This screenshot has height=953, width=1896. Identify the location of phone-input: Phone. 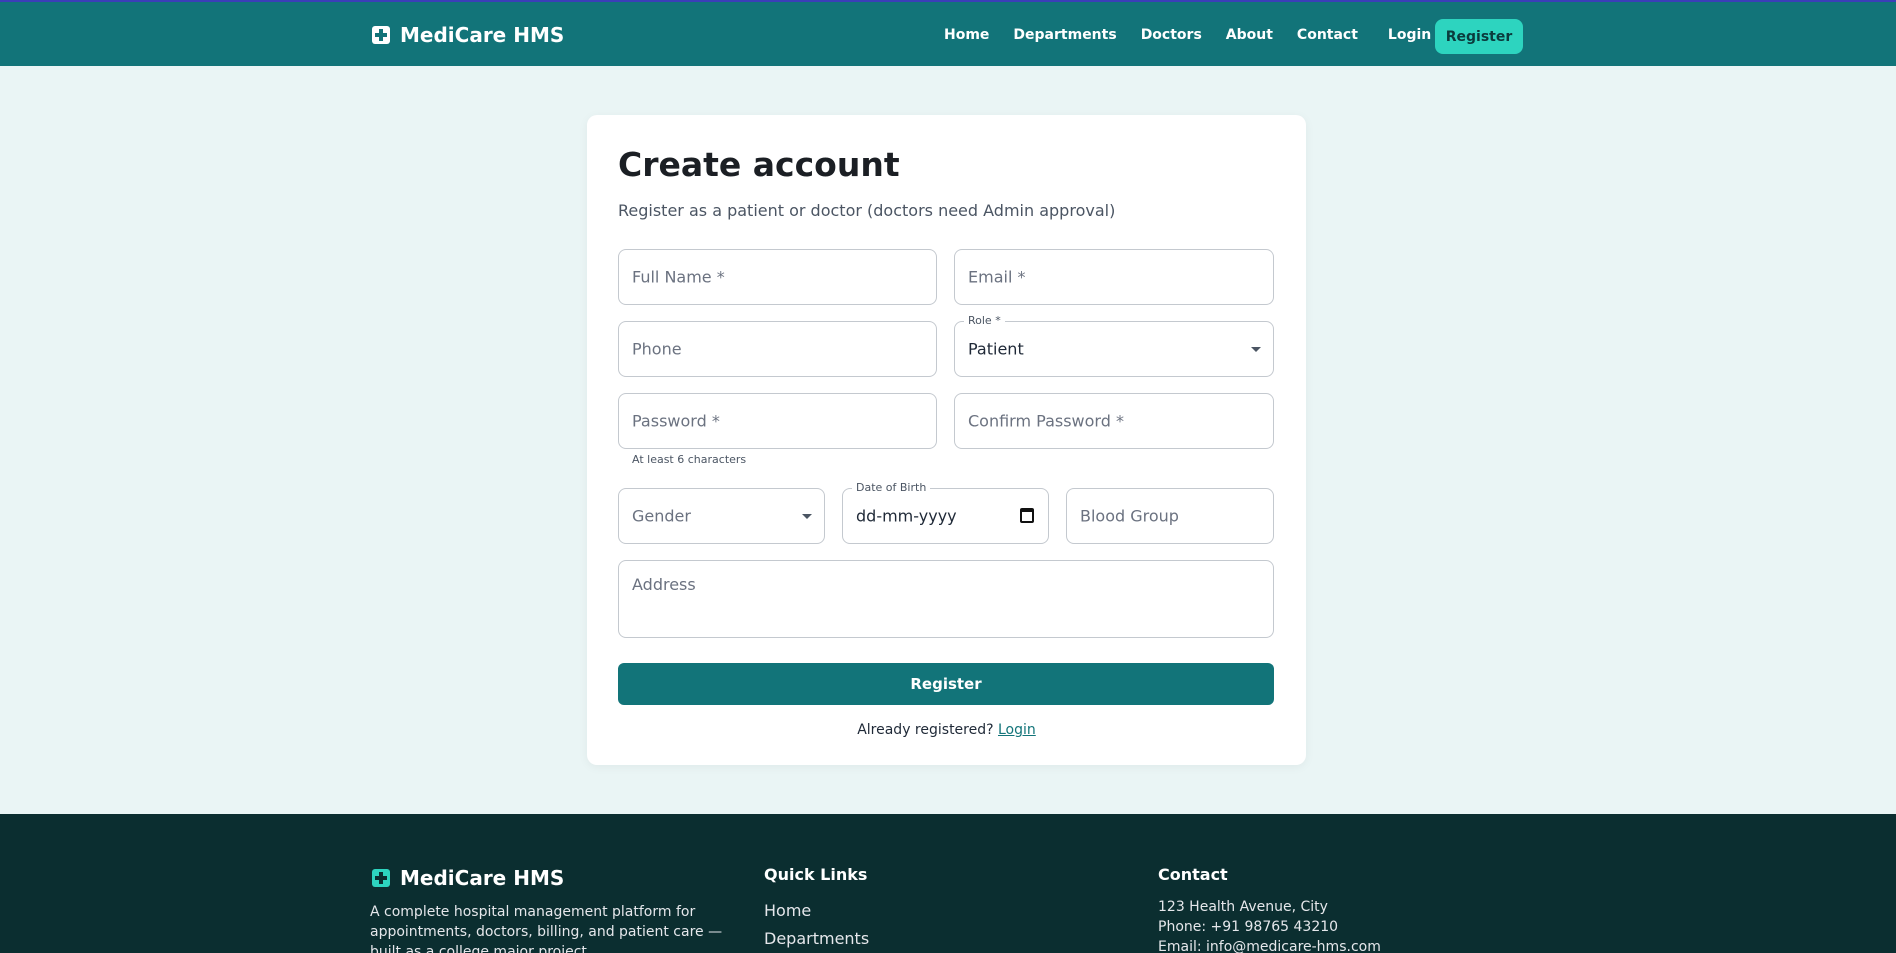
(777, 349).